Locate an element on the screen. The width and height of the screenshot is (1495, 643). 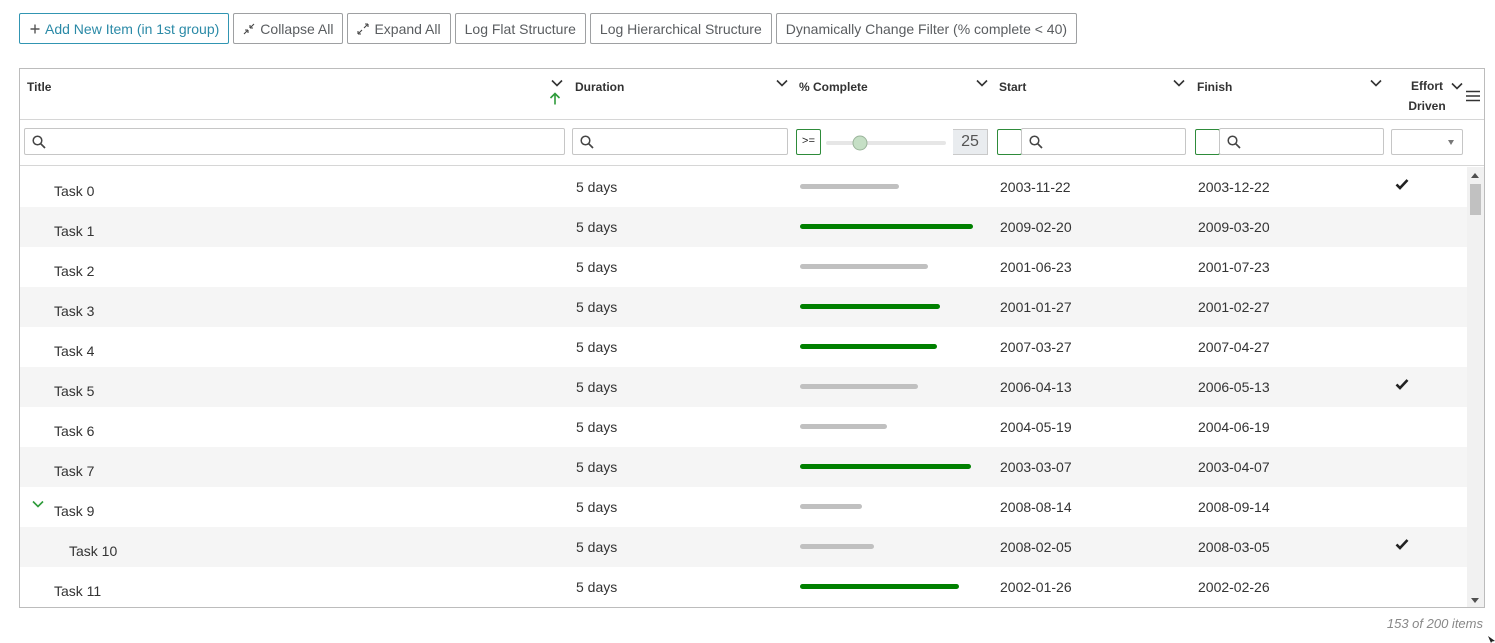
finish-cell: 2002-02-26 is located at coordinates (1234, 587).